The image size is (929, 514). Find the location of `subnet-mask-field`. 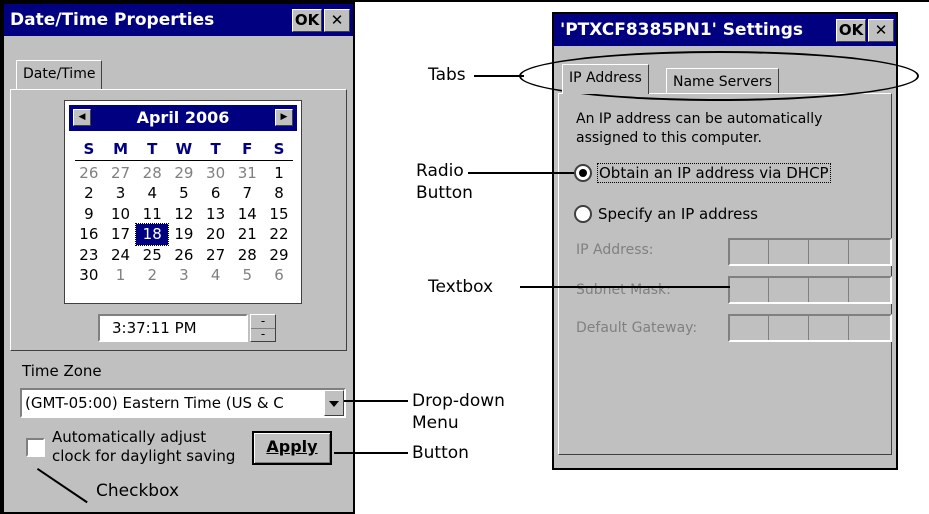

subnet-mask-field is located at coordinates (810, 290).